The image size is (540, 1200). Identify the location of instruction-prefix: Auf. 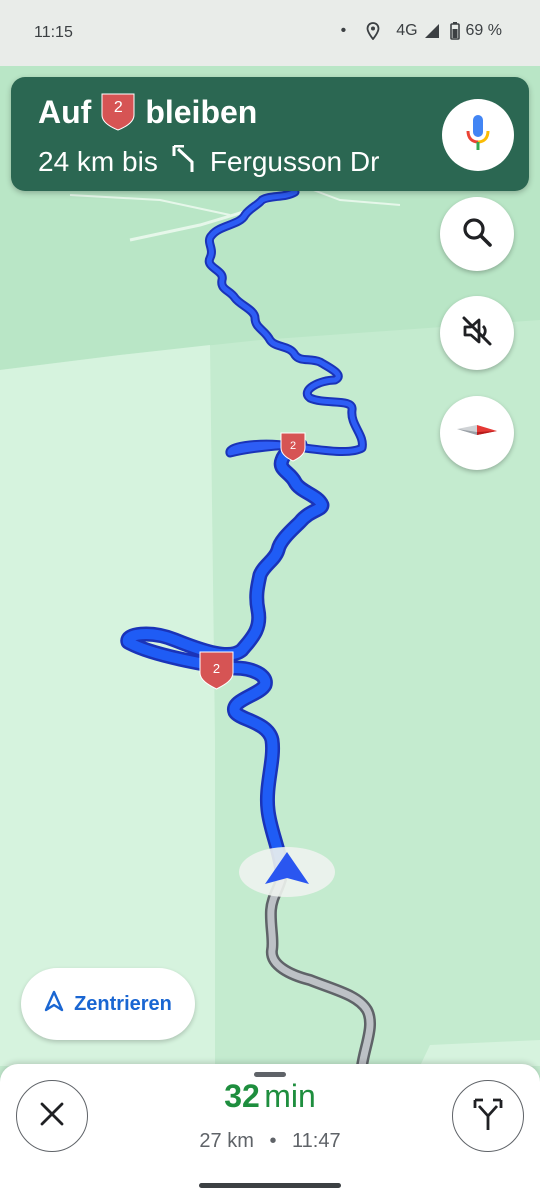
(65, 111).